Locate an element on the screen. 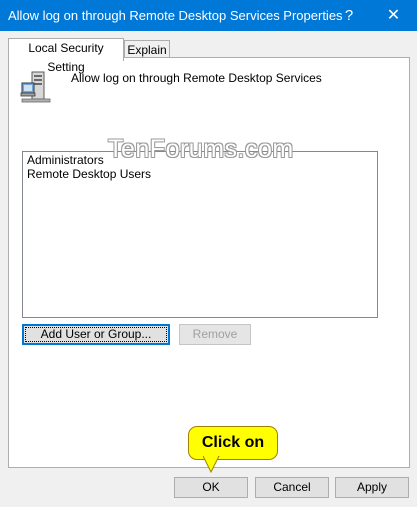 The width and height of the screenshot is (417, 507). callout-pointer-icon is located at coordinates (211, 465).